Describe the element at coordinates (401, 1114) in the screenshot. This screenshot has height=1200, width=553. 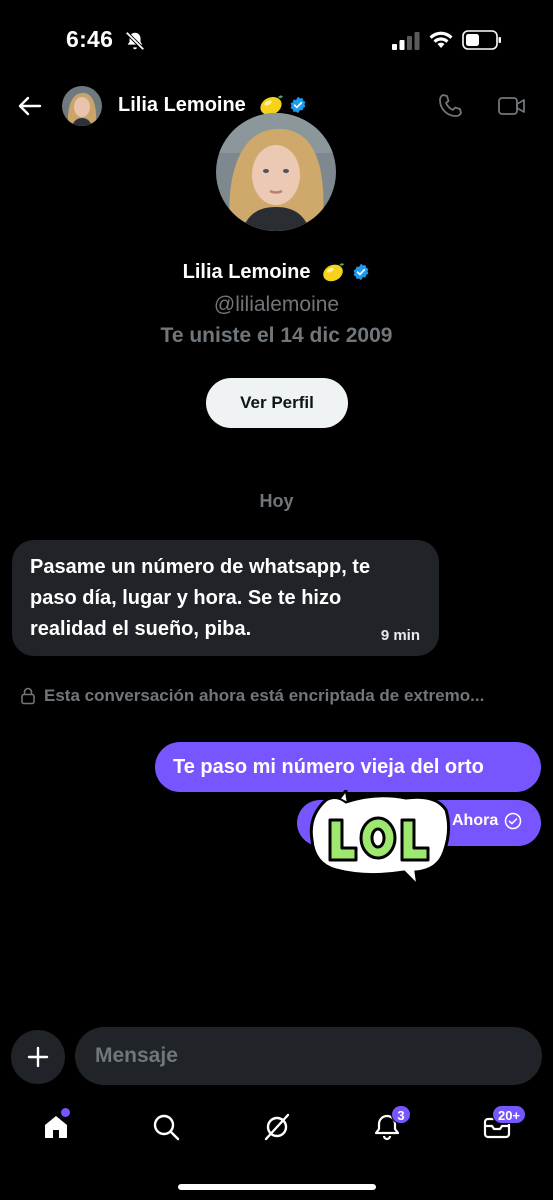
I see `notifications-count-badge: 3` at that location.